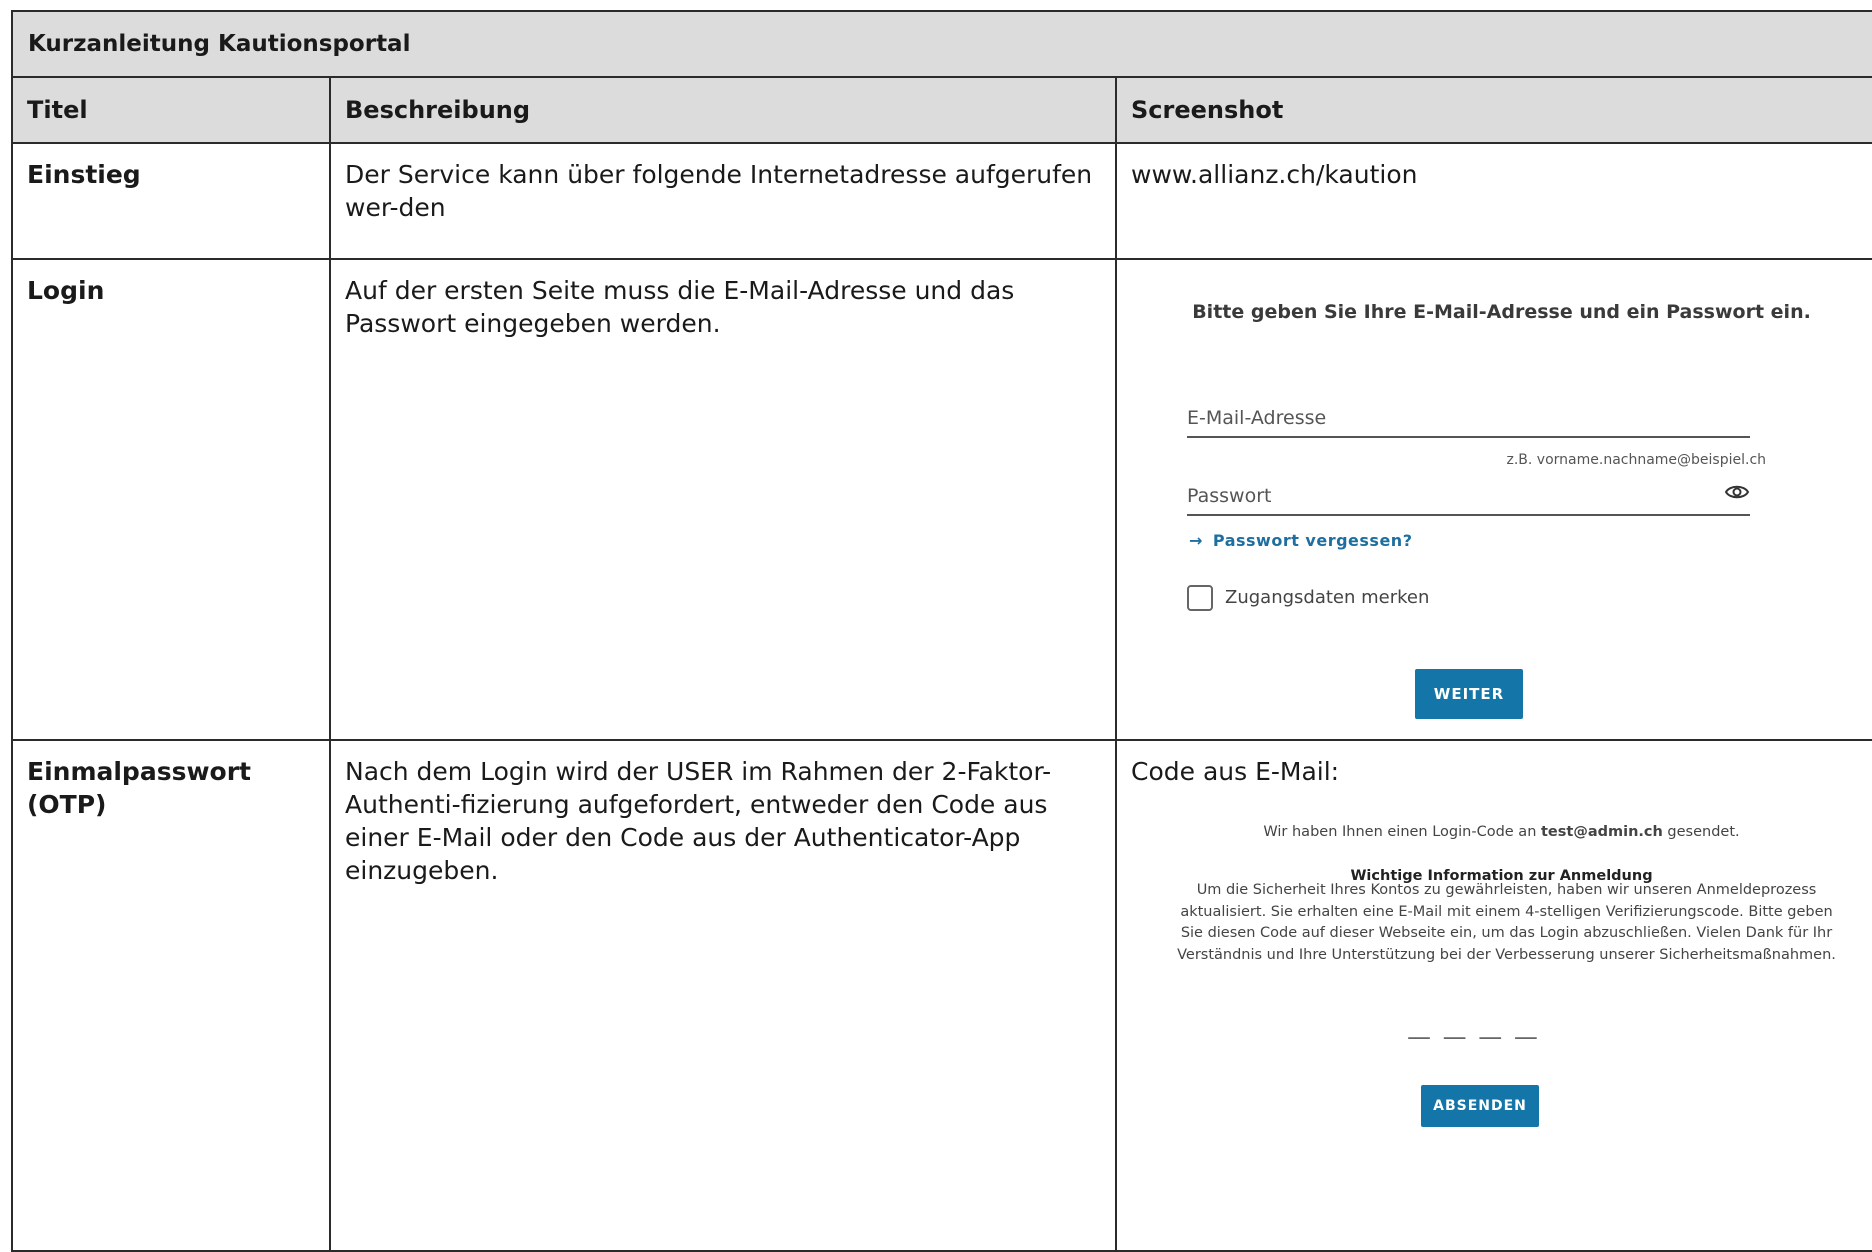 This screenshot has height=1252, width=1872. I want to click on forgot-password-label: Passwort vergessen?, so click(1312, 540).